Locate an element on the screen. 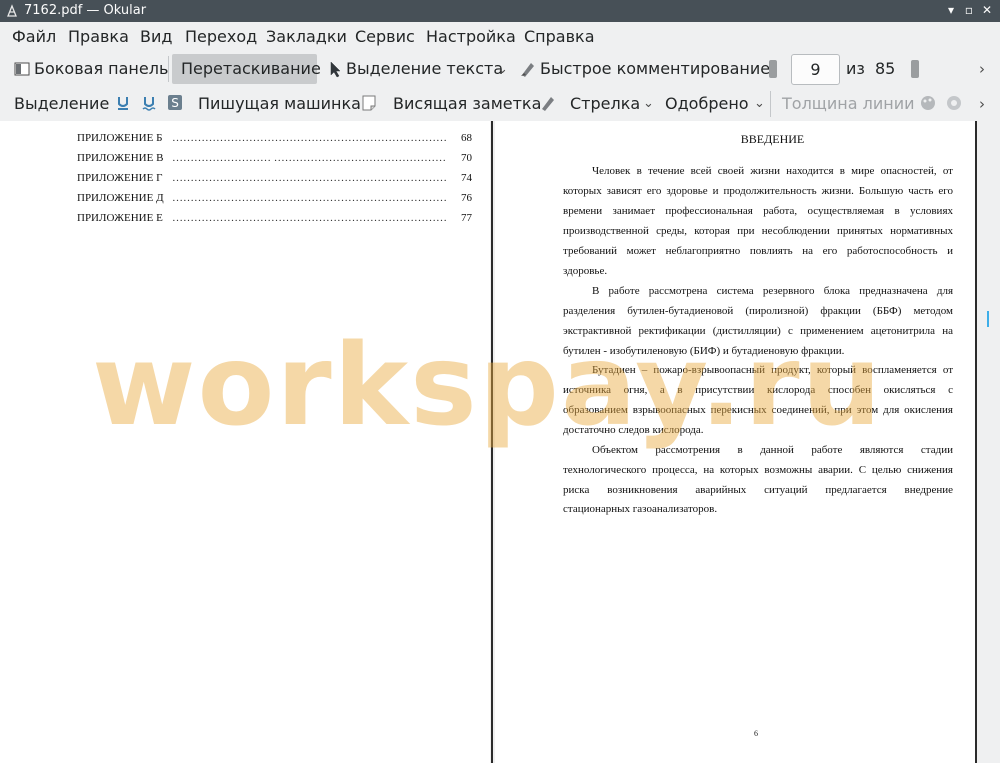  toc-page: 74 is located at coordinates (466, 178).